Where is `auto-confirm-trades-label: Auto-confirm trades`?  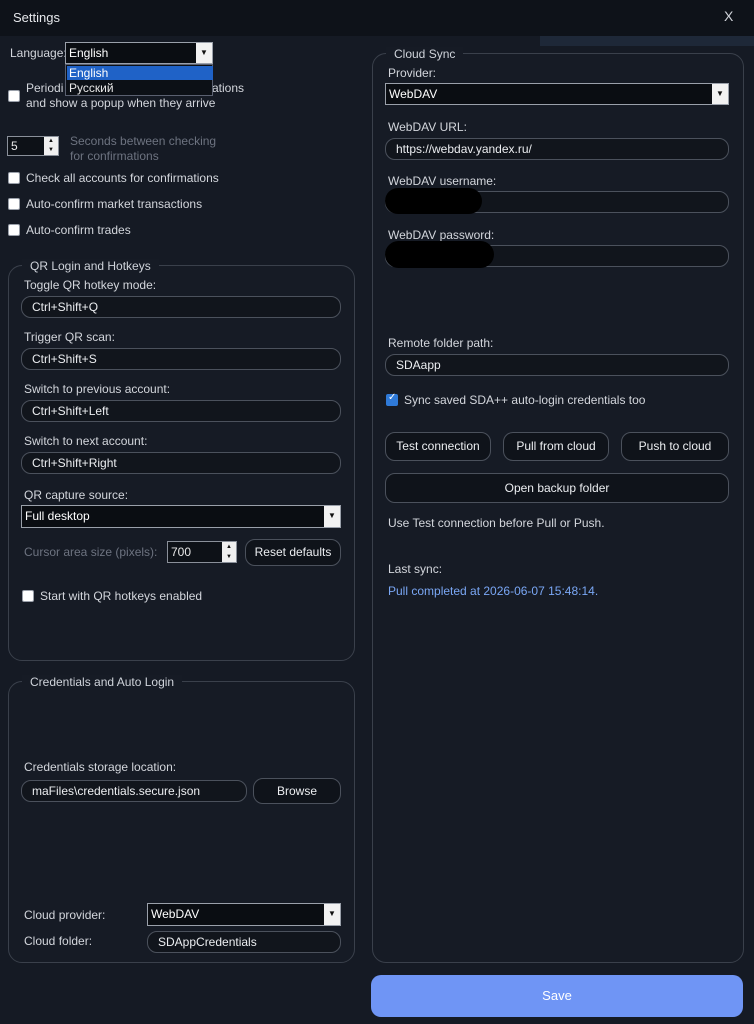
auto-confirm-trades-label: Auto-confirm trades is located at coordinates (78, 230).